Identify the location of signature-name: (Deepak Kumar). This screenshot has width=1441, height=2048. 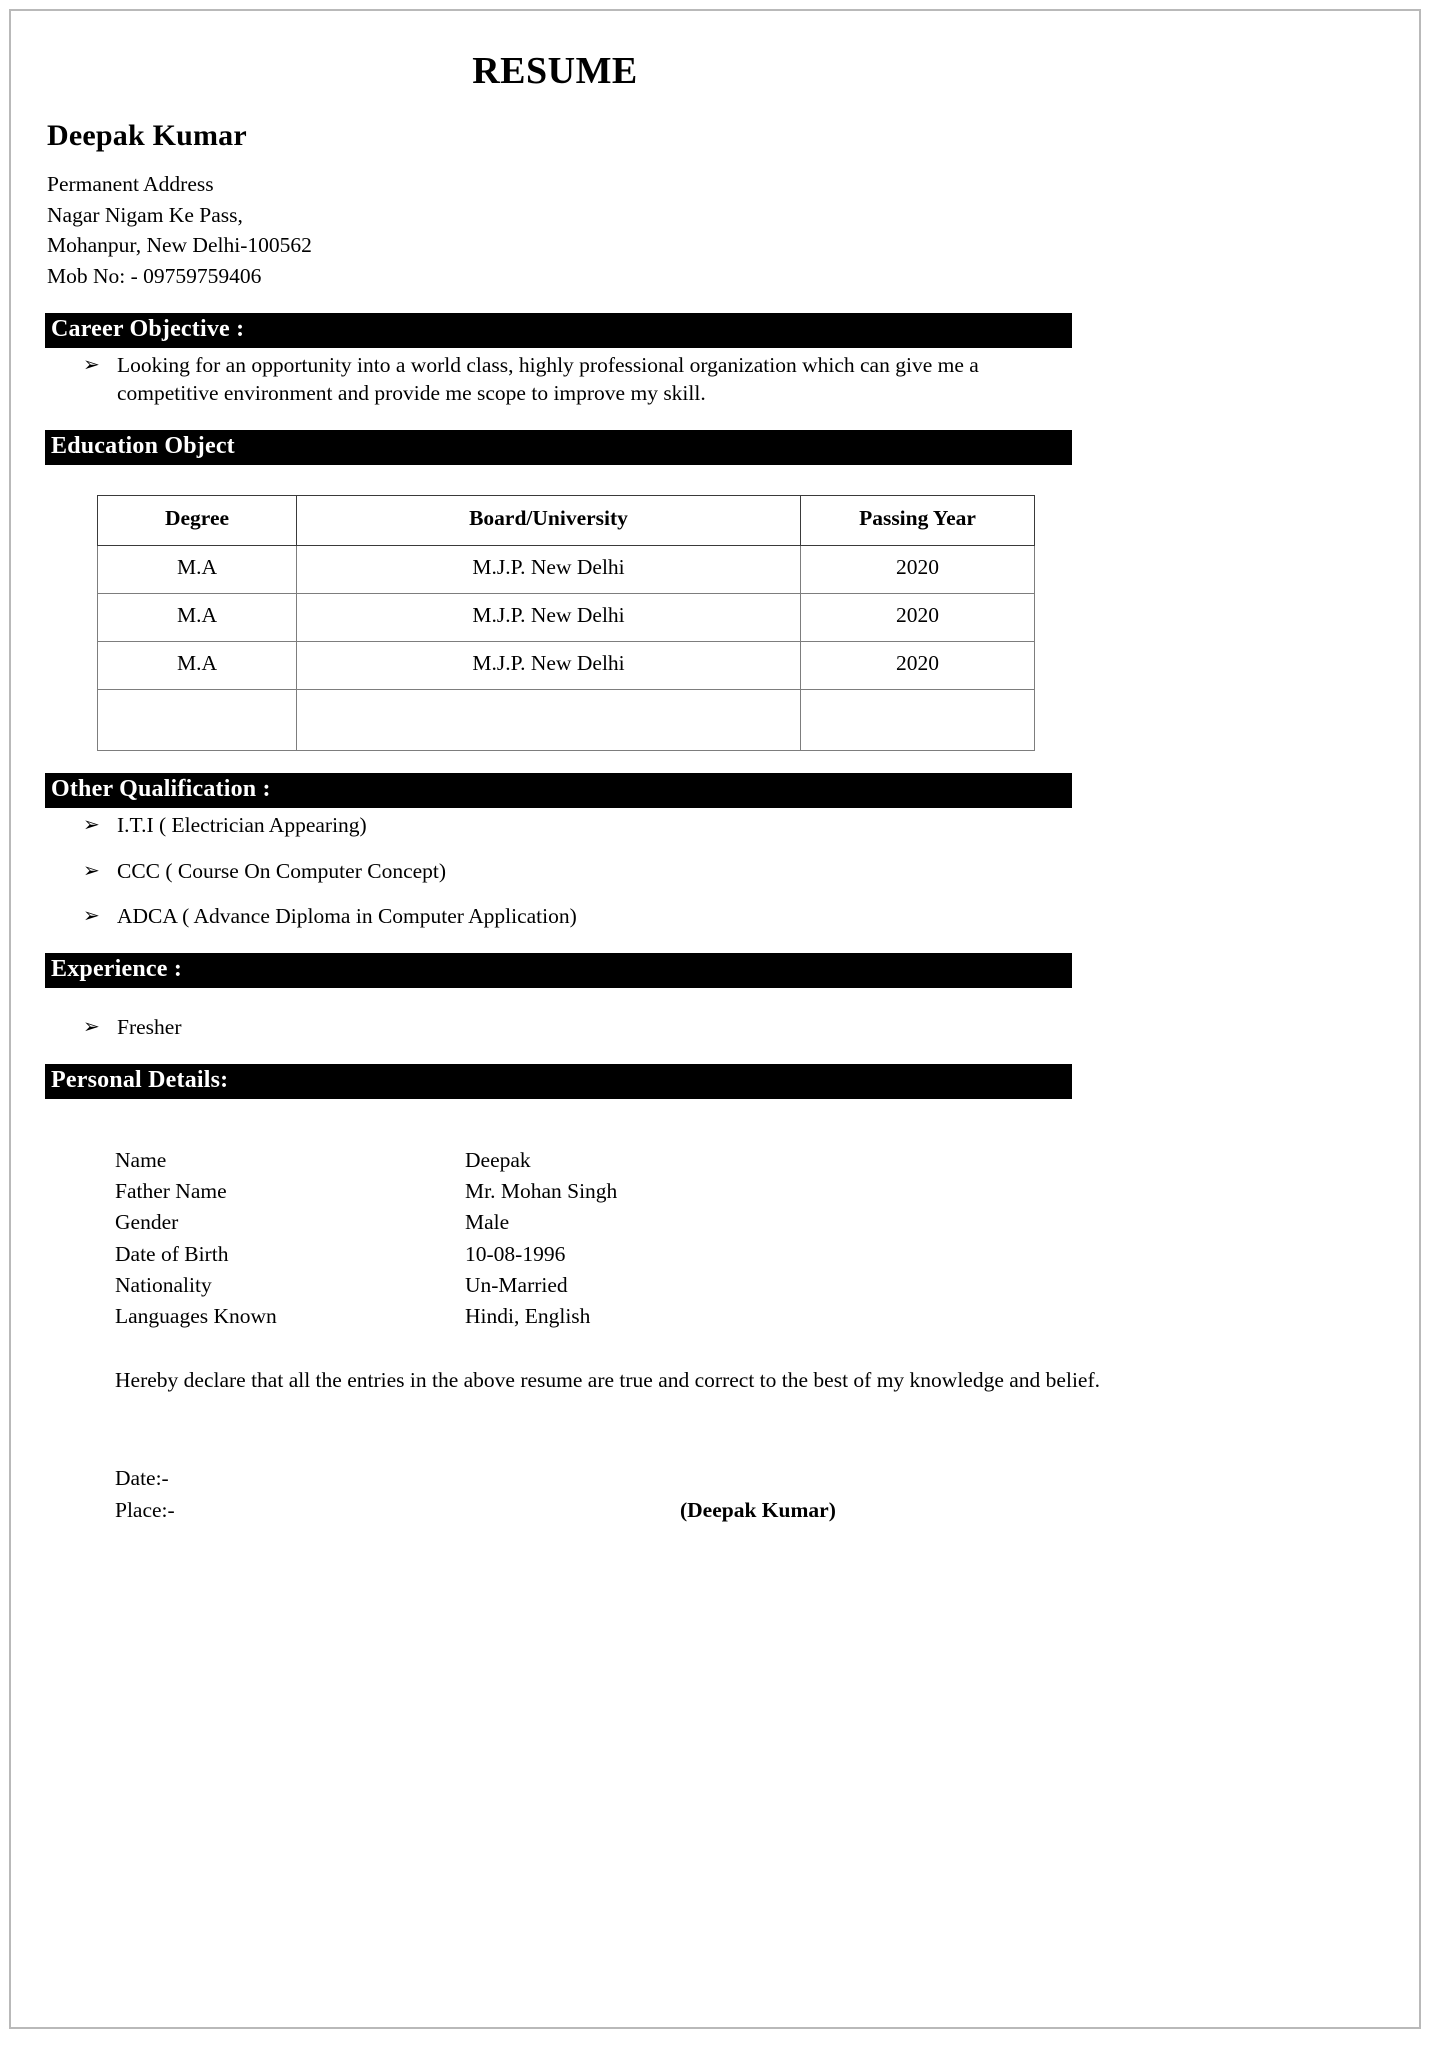
(758, 1510).